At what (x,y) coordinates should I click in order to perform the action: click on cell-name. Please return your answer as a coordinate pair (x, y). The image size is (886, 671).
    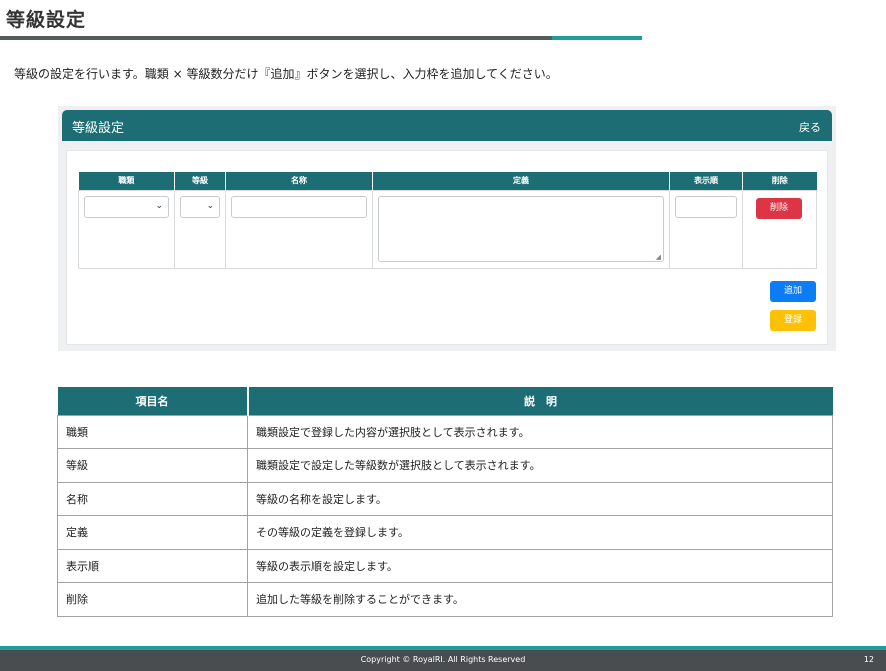
    Looking at the image, I should click on (299, 229).